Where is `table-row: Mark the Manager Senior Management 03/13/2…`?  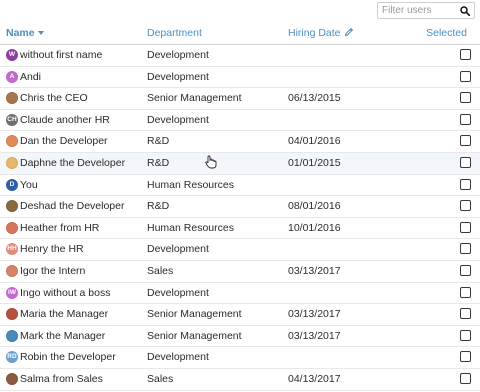 table-row: Mark the Manager Senior Management 03/13/2… is located at coordinates (240, 337).